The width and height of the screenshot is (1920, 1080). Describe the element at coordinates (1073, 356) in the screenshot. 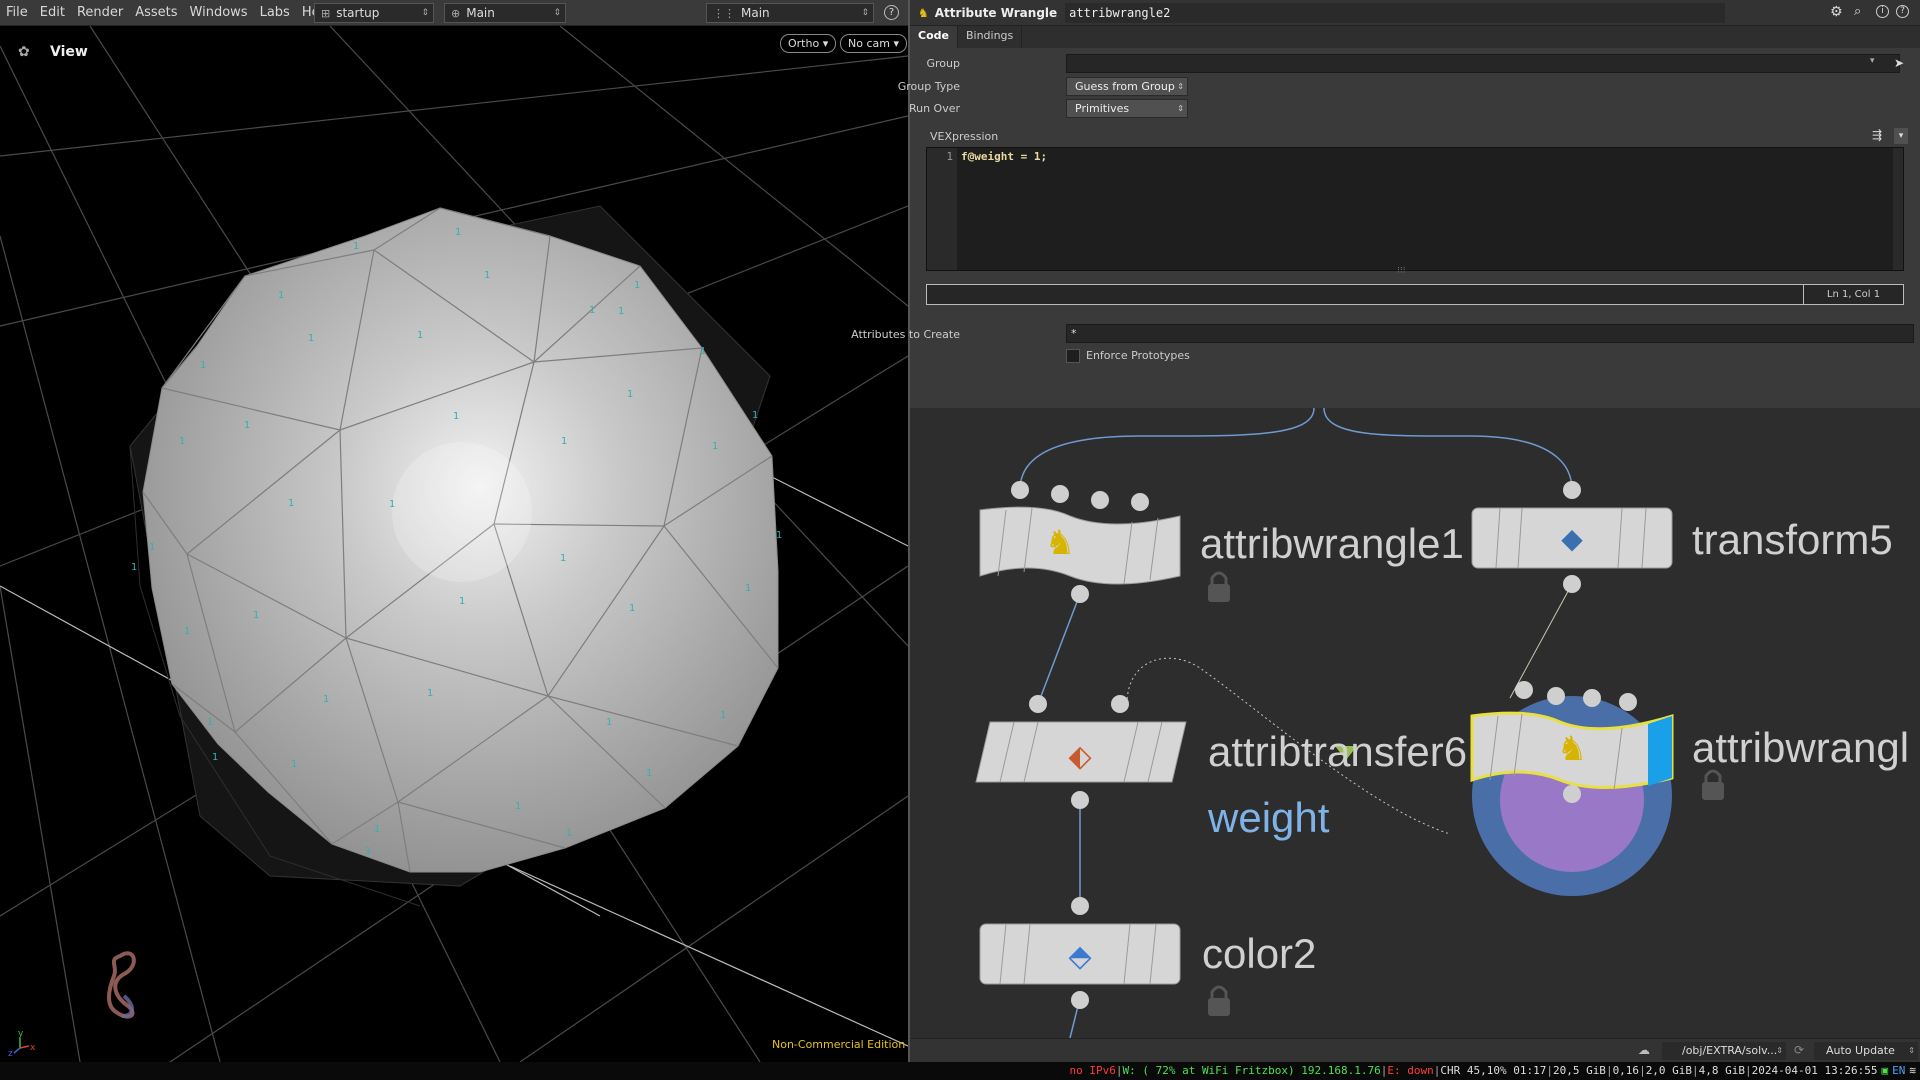

I see `enforce-prototypes-checkbox` at that location.